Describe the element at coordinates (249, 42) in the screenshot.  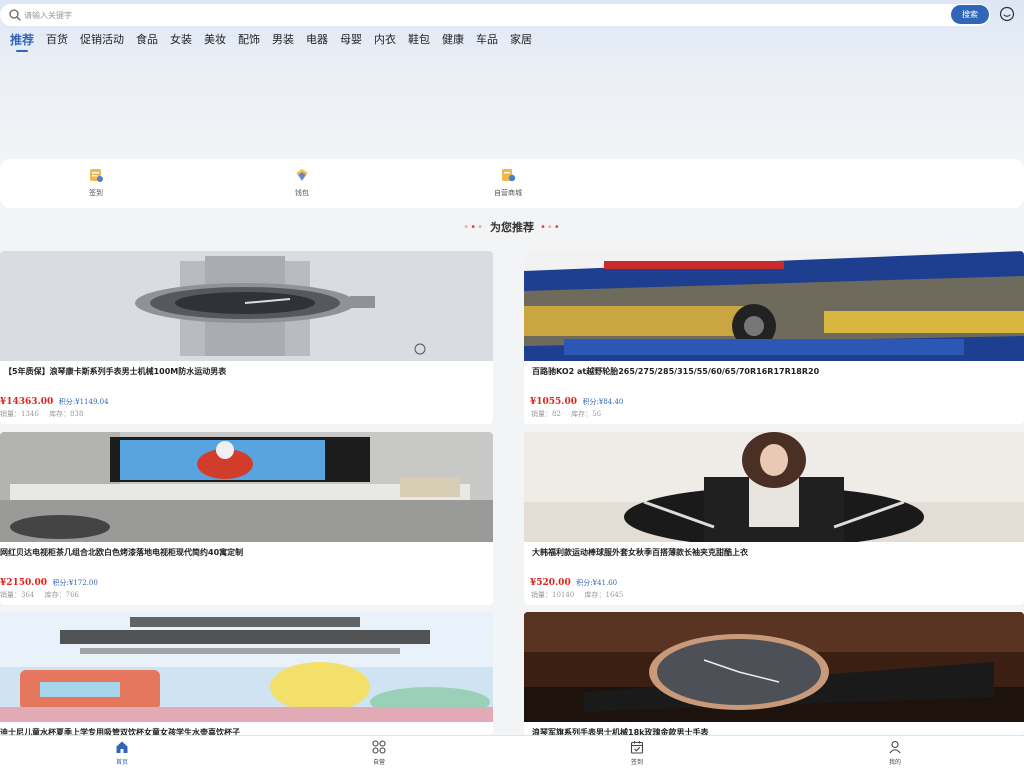
I see `category-tab: 配饰` at that location.